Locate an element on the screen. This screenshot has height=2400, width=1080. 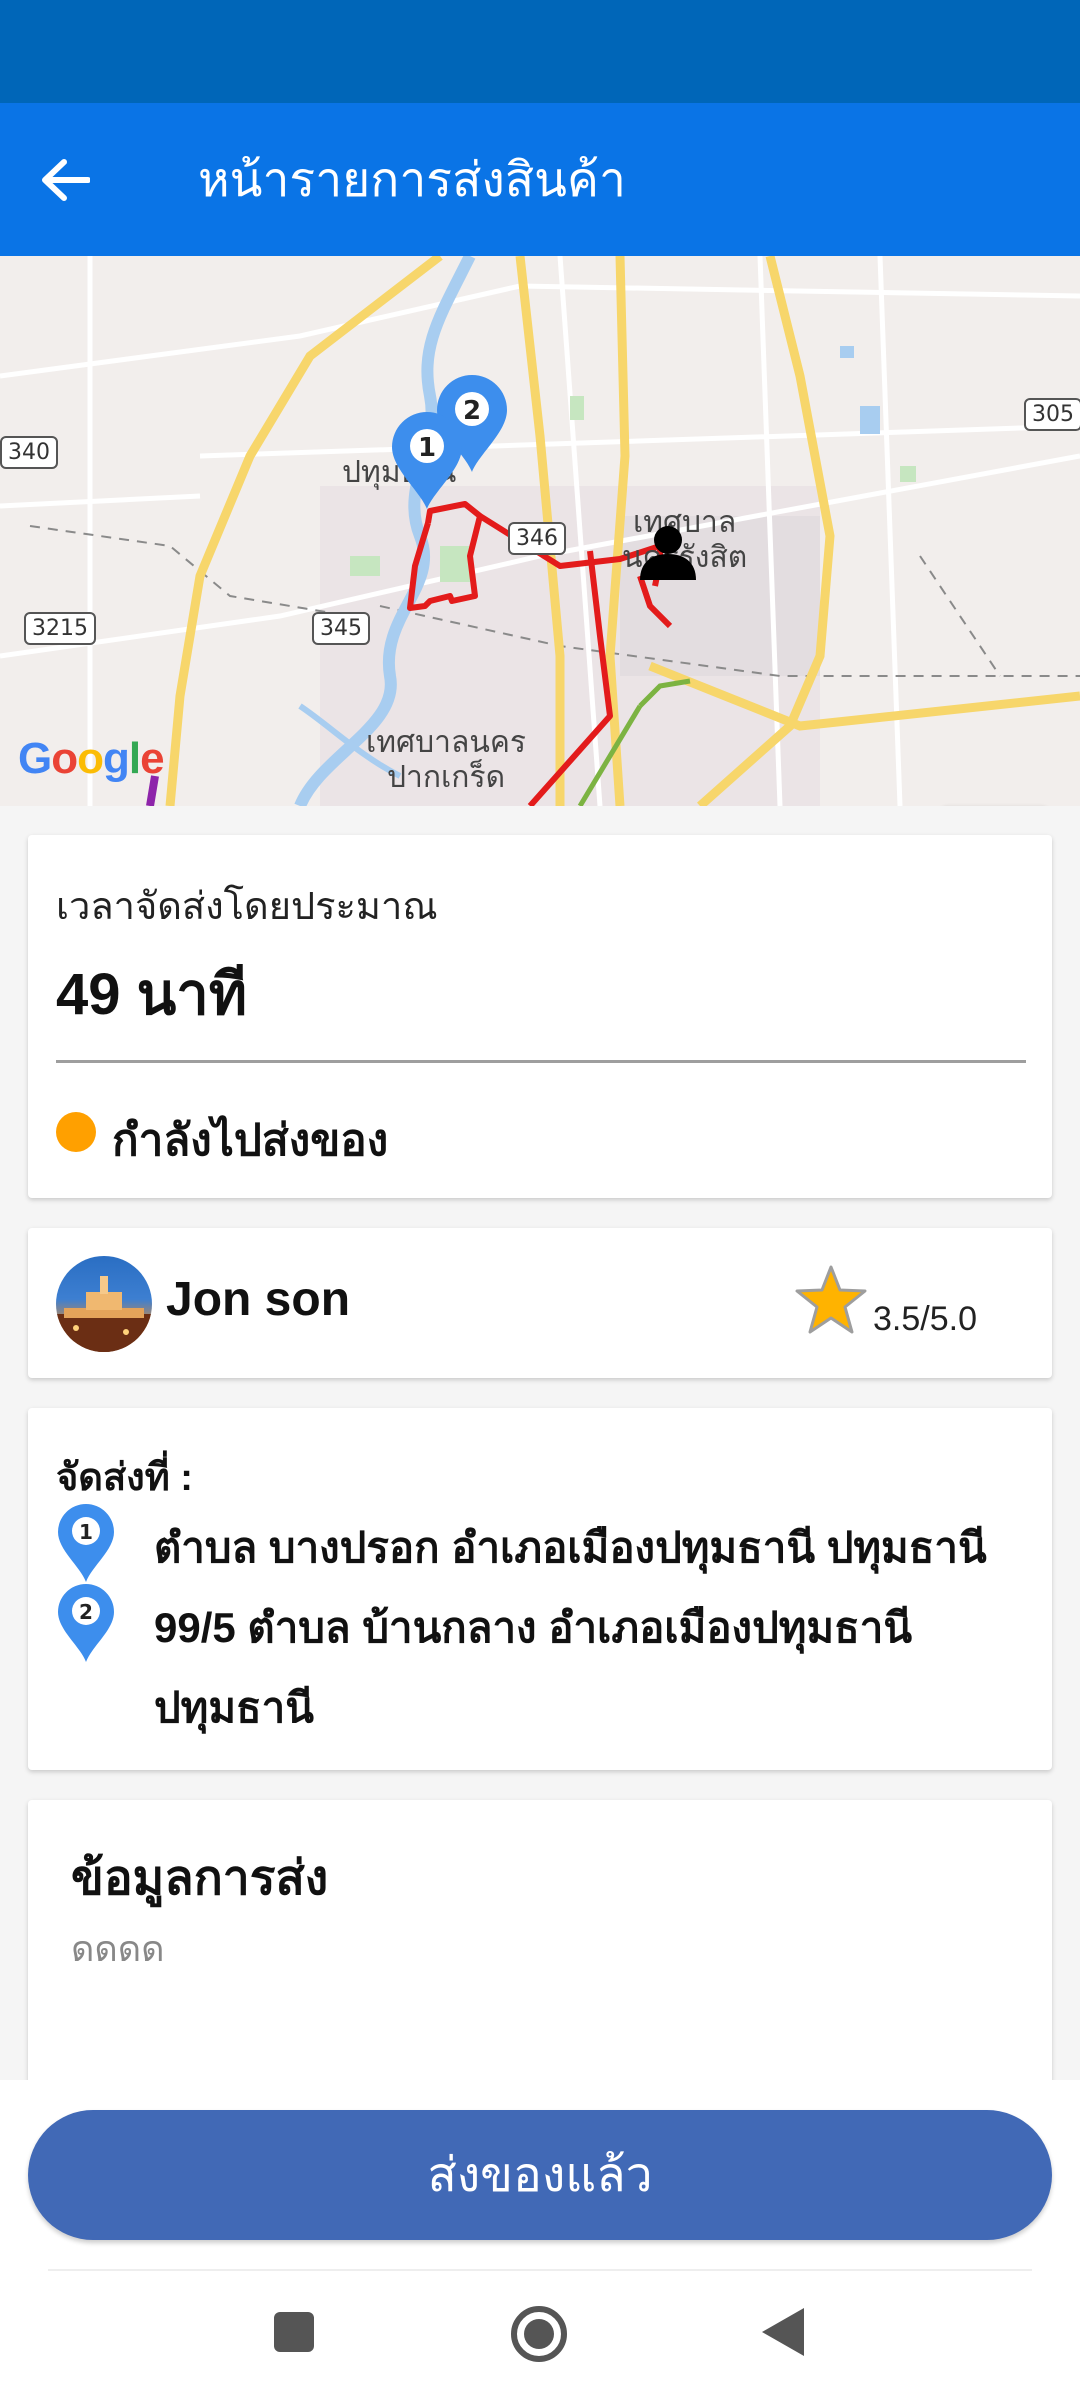
address-pin-2-number: 2 is located at coordinates (86, 1612).